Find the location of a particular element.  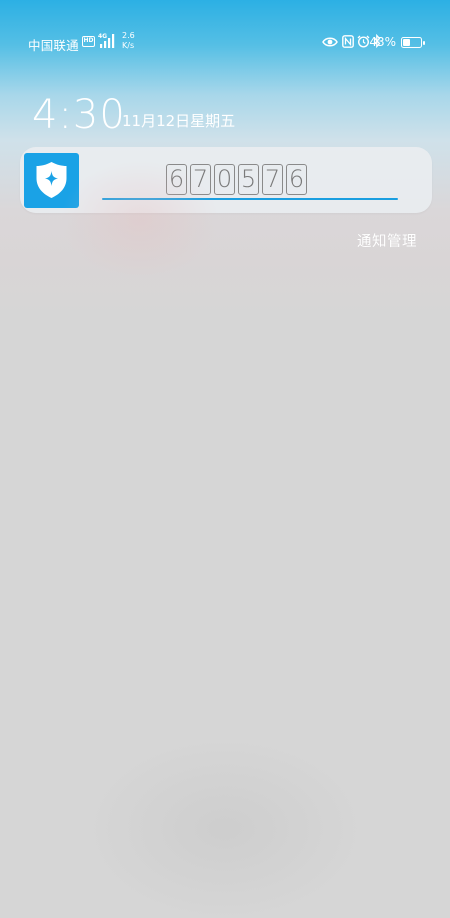

nfc-icon is located at coordinates (348, 41).